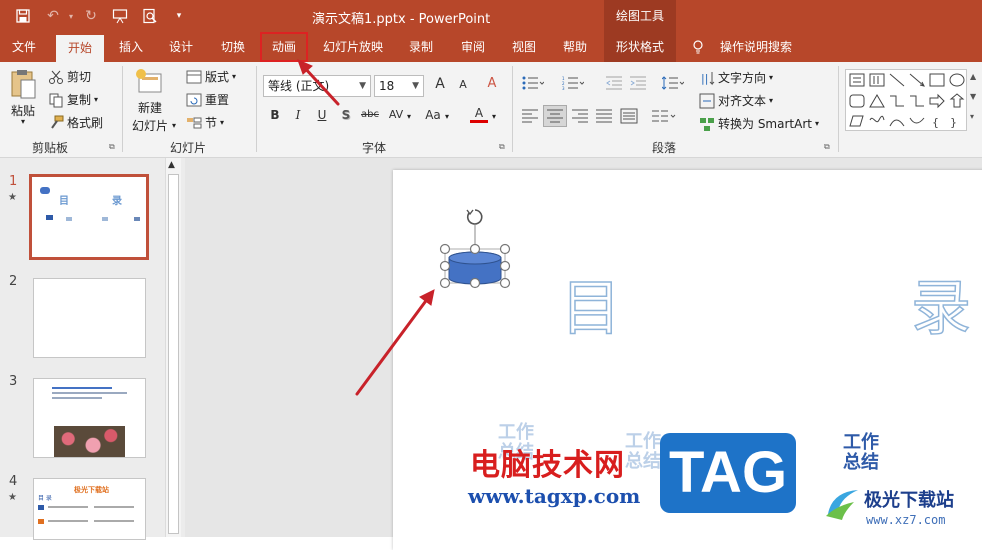 This screenshot has height=550, width=982. Describe the element at coordinates (150, 16) in the screenshot. I see `print-preview-icon` at that location.